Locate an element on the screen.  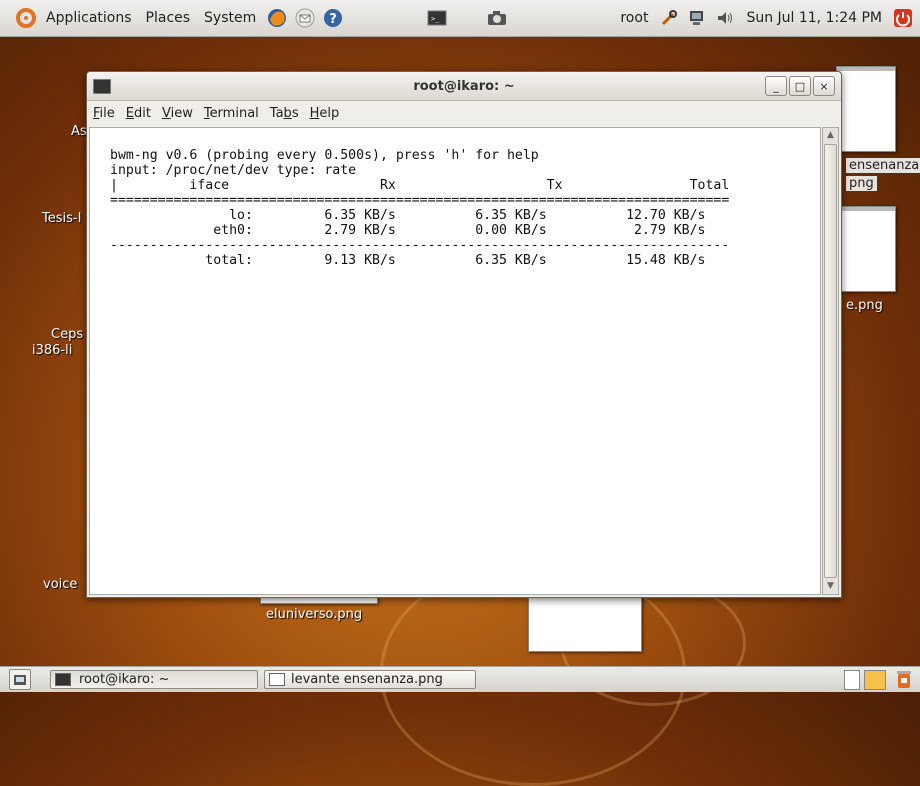
terminal-launcher-icon: >_ is located at coordinates (437, 18).